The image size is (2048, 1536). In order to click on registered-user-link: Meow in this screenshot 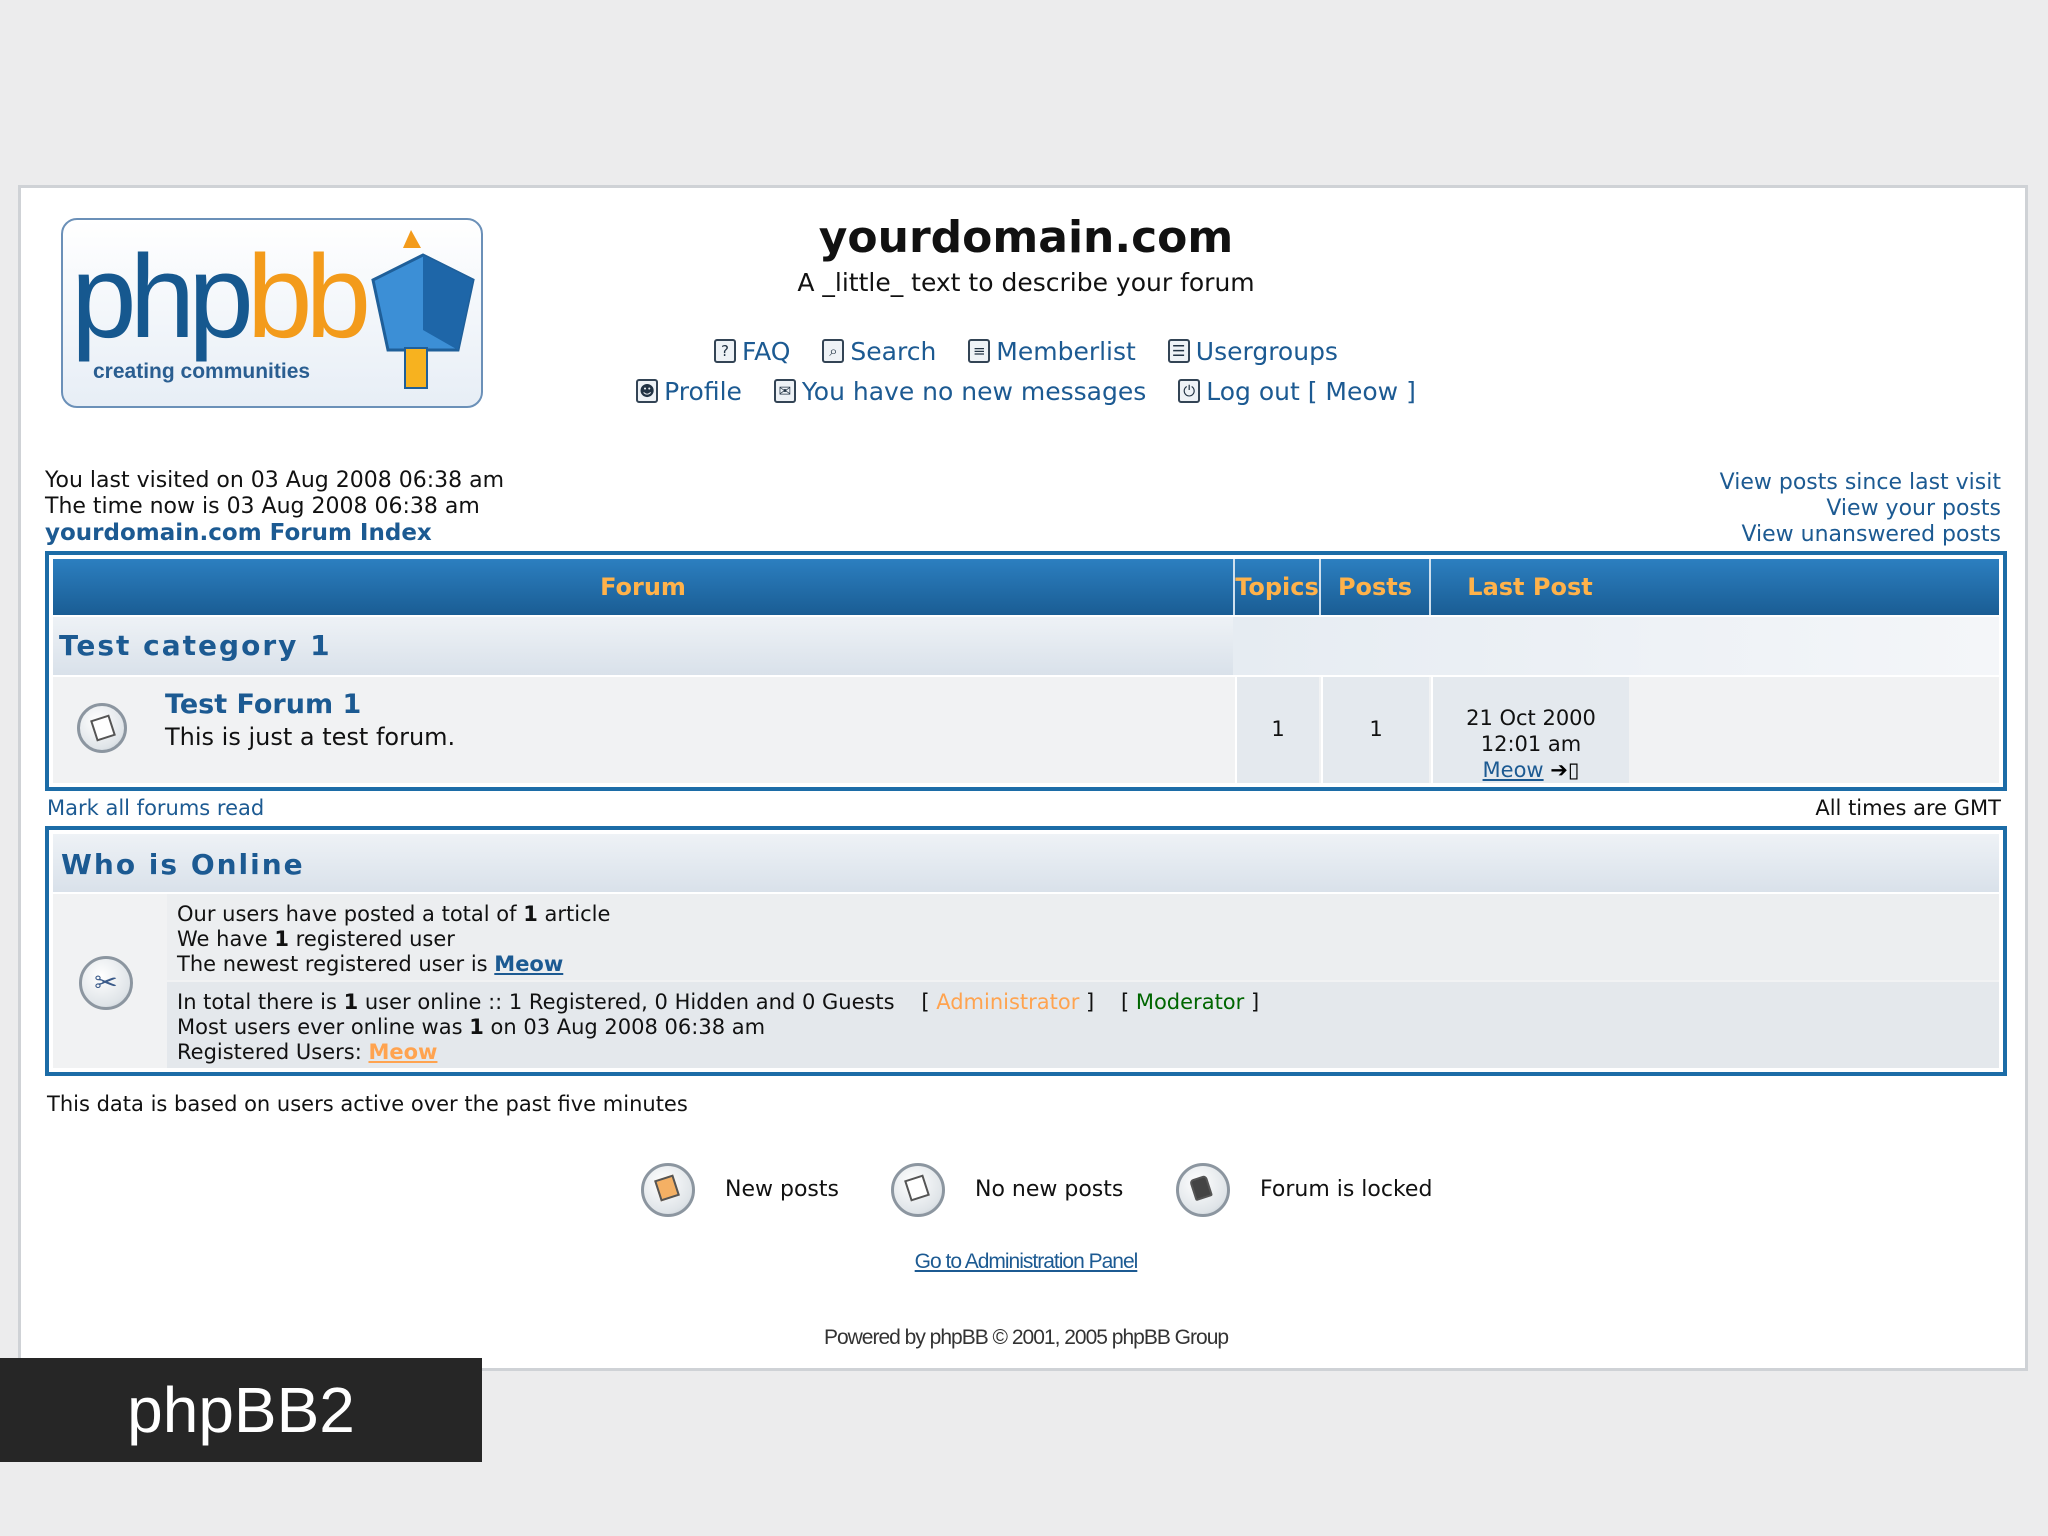, I will do `click(402, 1052)`.